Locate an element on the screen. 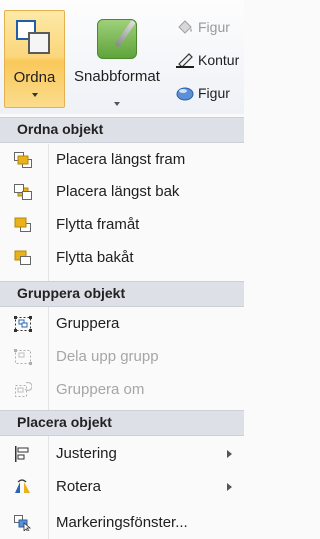 The width and height of the screenshot is (320, 539). menu-item-label: Dela upp grupp is located at coordinates (107, 356).